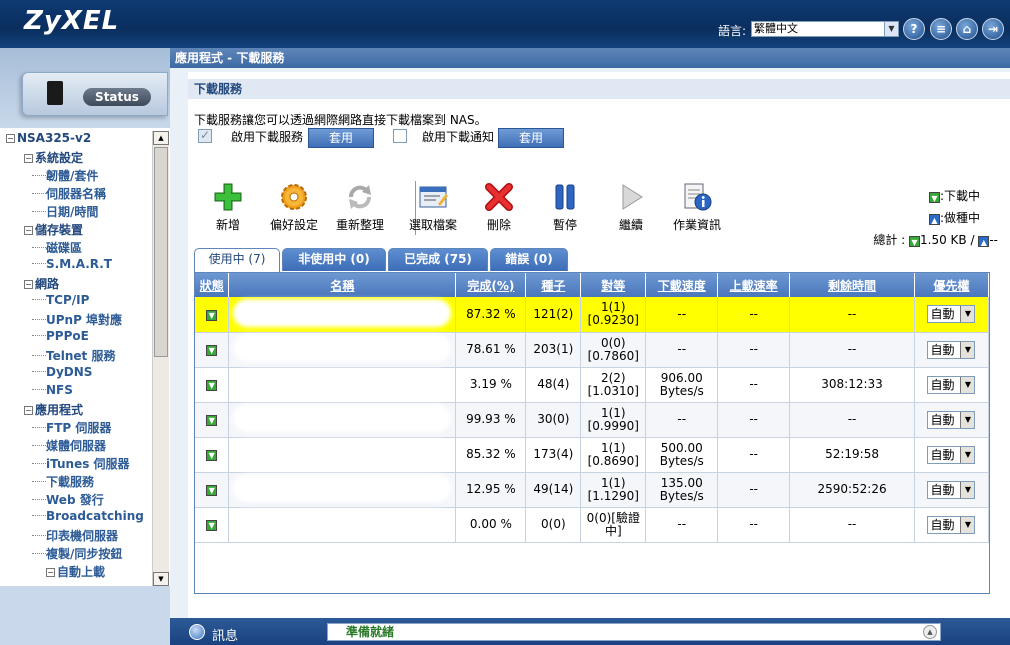 The width and height of the screenshot is (1010, 645). What do you see at coordinates (212, 285) in the screenshot?
I see `col-status: 狀態` at bounding box center [212, 285].